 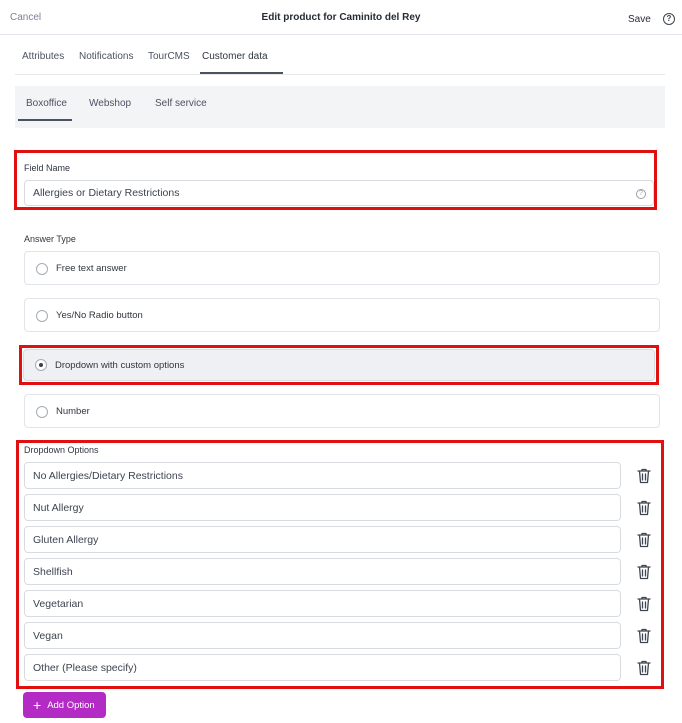 What do you see at coordinates (58, 603) in the screenshot?
I see `dropdown-option-value: Vegetarian` at bounding box center [58, 603].